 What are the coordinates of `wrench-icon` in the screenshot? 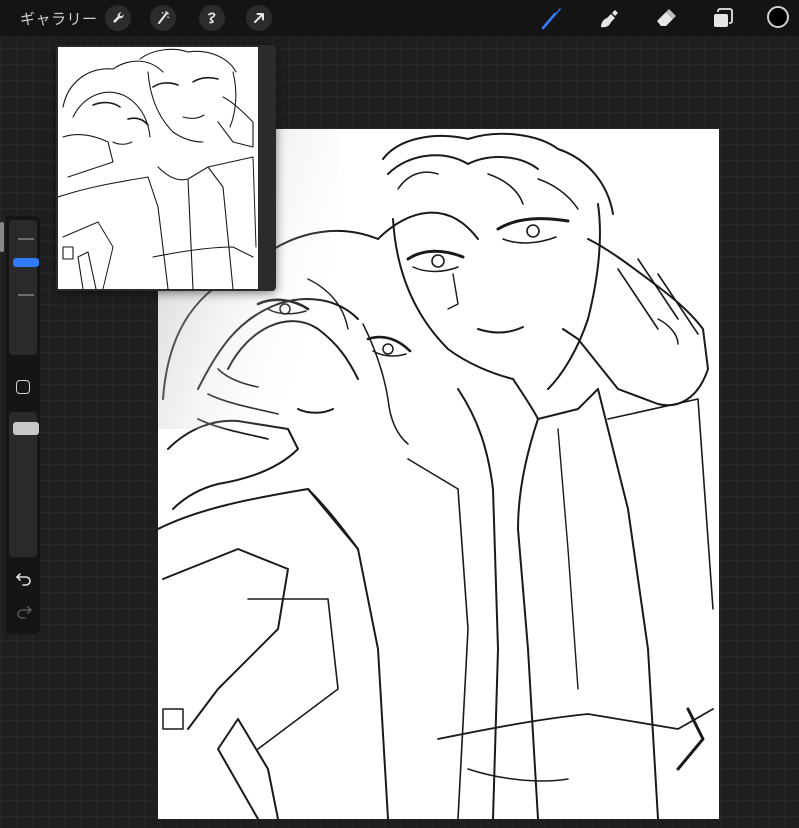 It's located at (118, 18).